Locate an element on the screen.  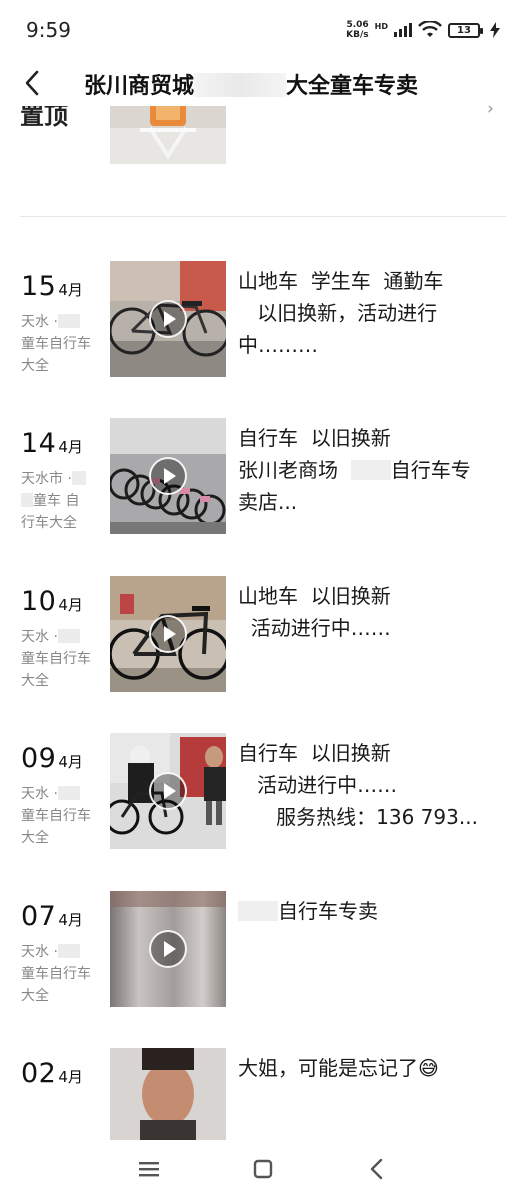
divider is located at coordinates (263, 216).